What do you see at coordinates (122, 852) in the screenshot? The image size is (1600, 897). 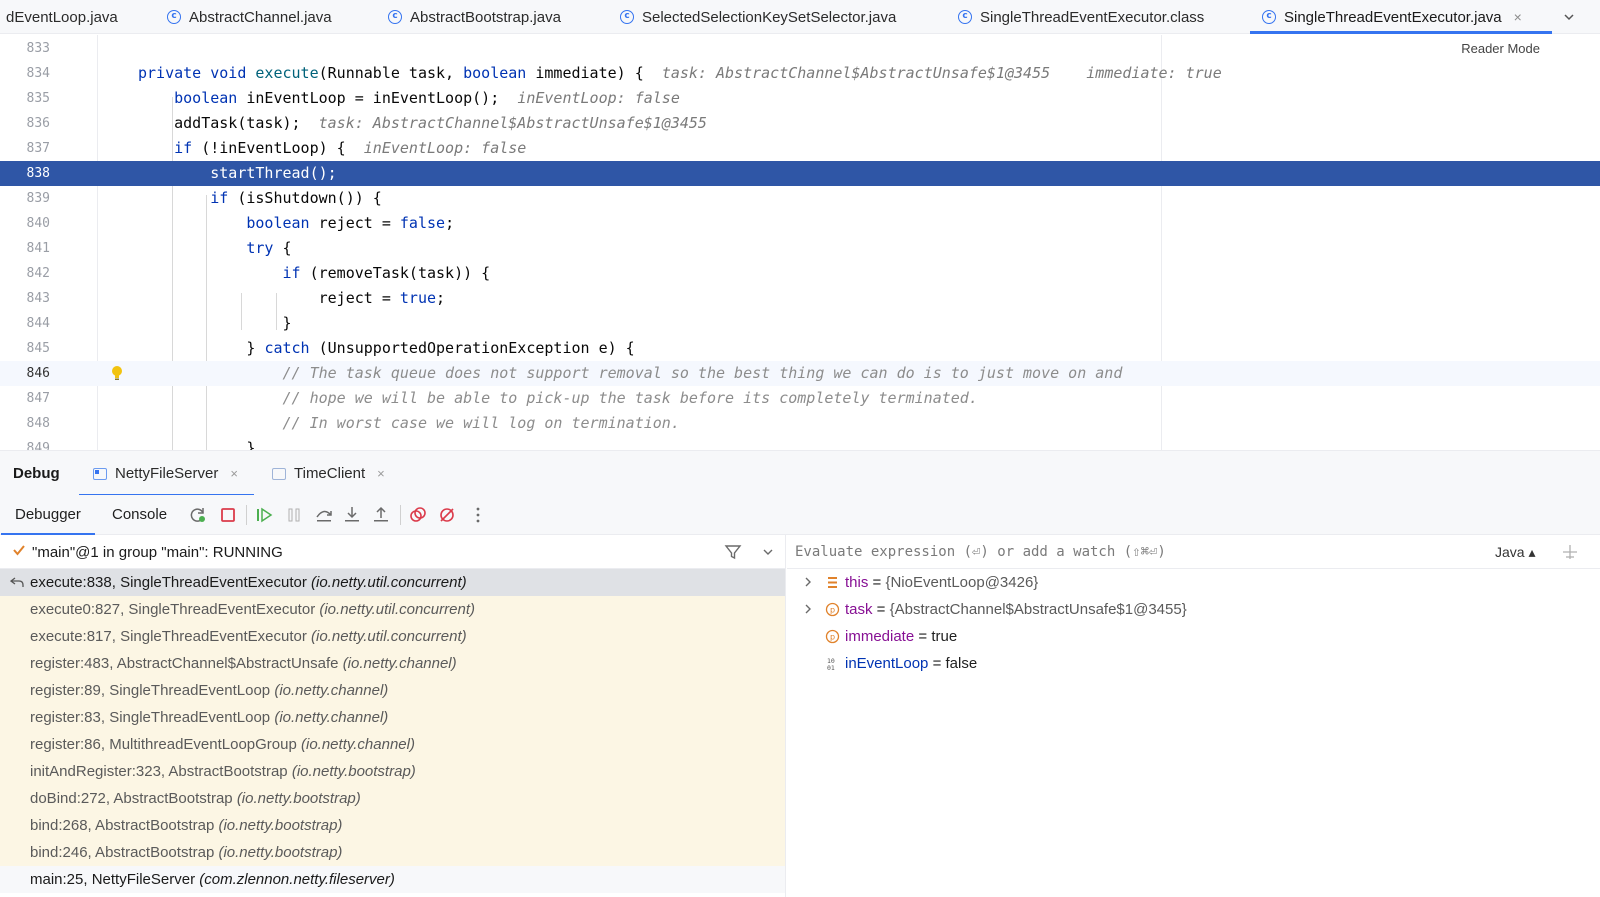 I see `frame-method: bind:246, AbstractBootstrap` at bounding box center [122, 852].